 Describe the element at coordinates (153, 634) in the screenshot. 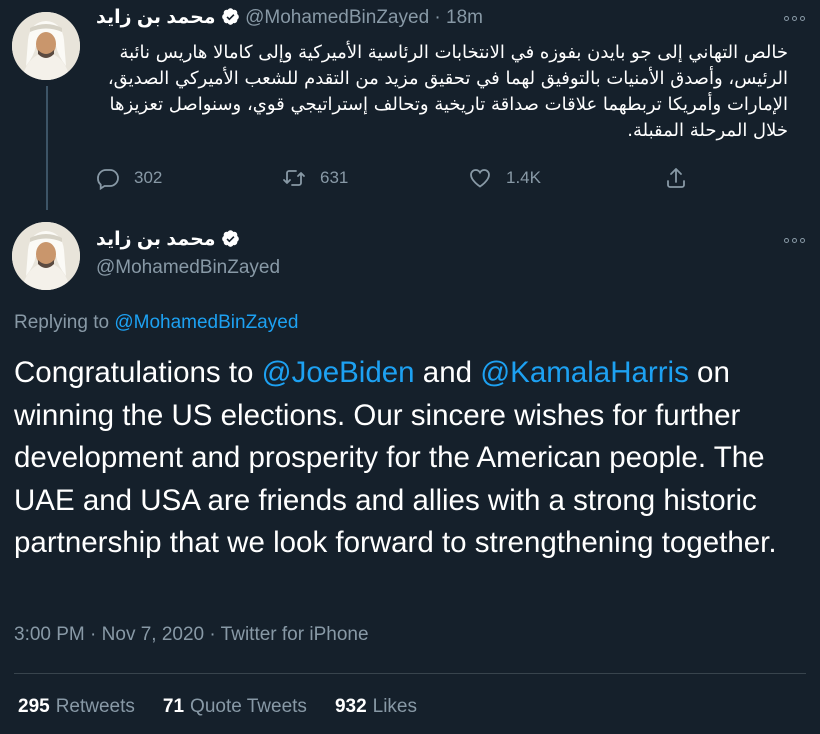

I see `tweet-date: Nov 7, 2020` at that location.